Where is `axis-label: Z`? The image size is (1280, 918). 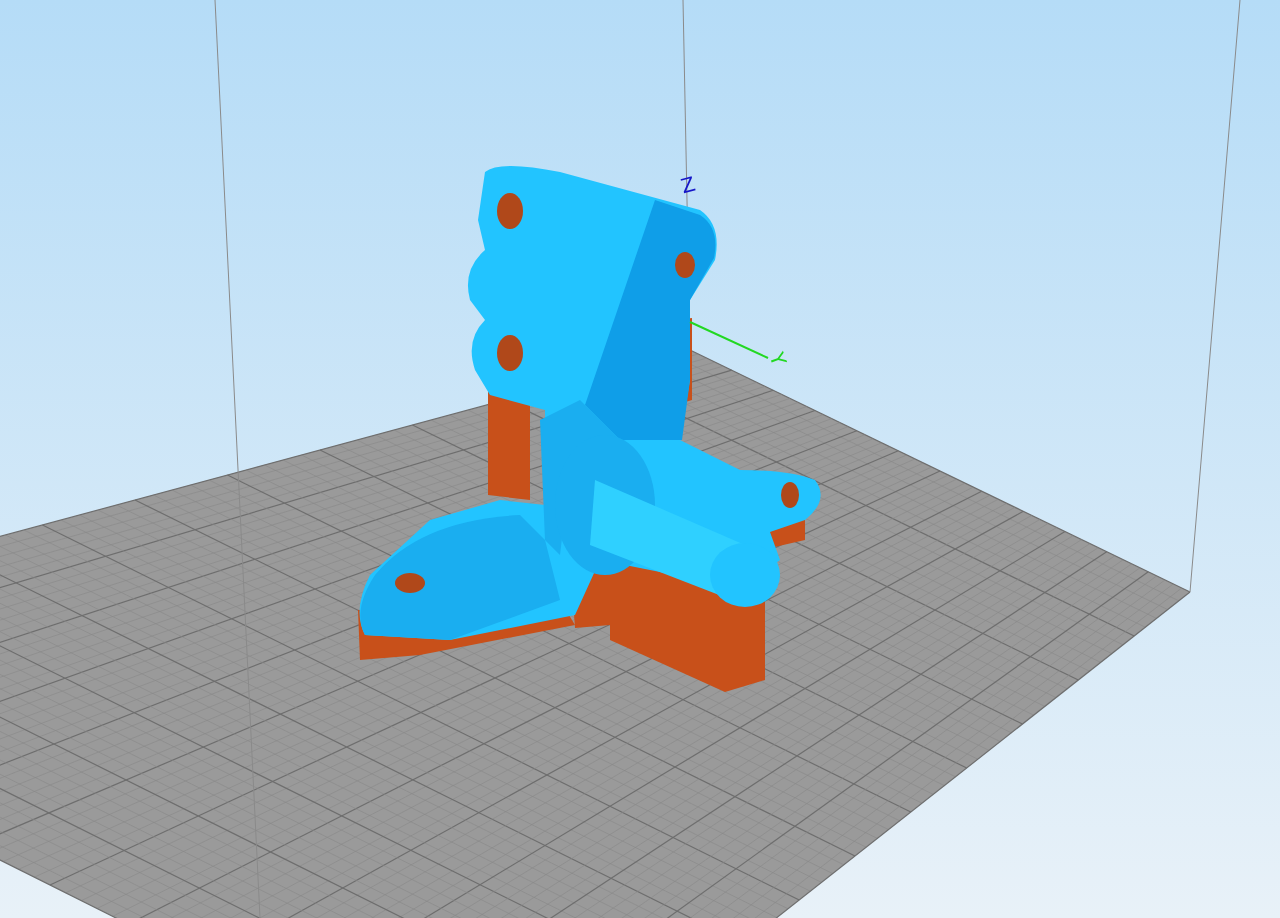
axis-label: Z is located at coordinates (688, 185).